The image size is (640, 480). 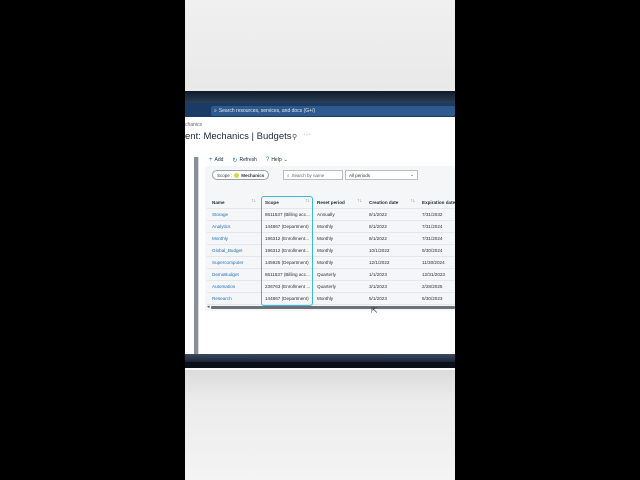 I want to click on page-title: ent: Mechanics | Budgets, so click(x=238, y=136).